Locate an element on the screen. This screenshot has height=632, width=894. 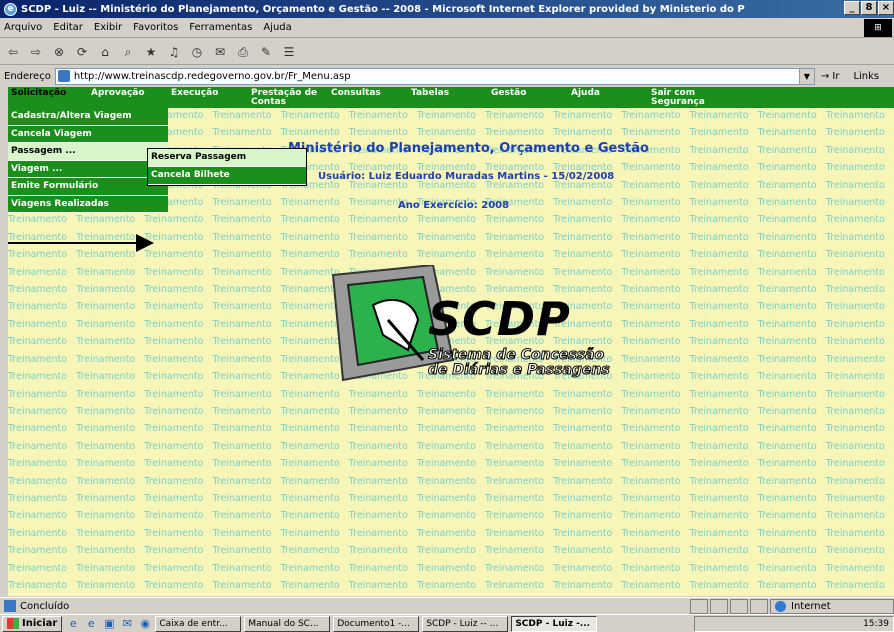
media-icon: ♫ is located at coordinates (174, 52).